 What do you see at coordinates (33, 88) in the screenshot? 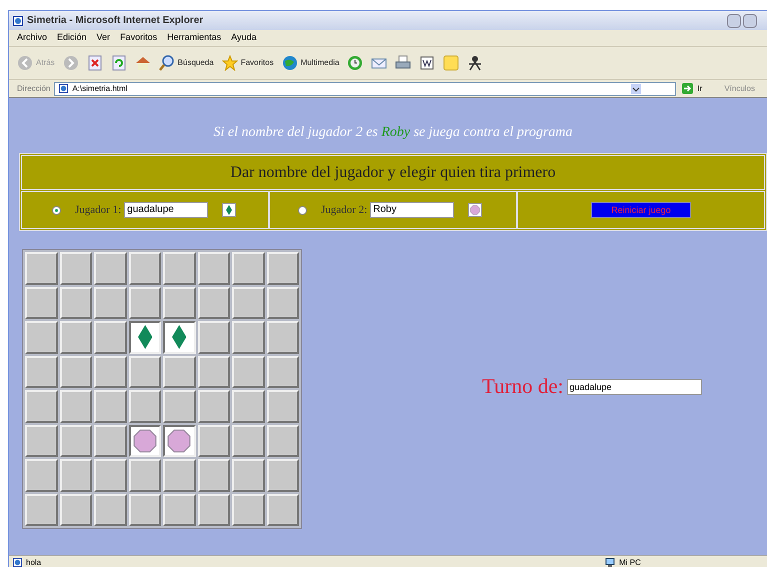
I see `address-label: Dirección` at bounding box center [33, 88].